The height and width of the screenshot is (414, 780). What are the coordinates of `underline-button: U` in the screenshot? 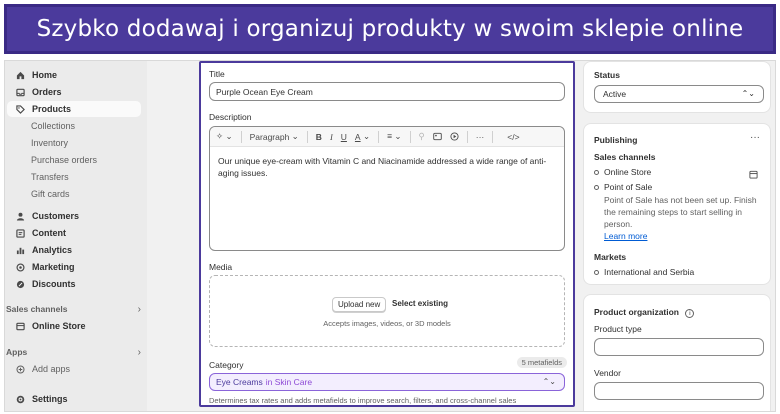 It's located at (344, 137).